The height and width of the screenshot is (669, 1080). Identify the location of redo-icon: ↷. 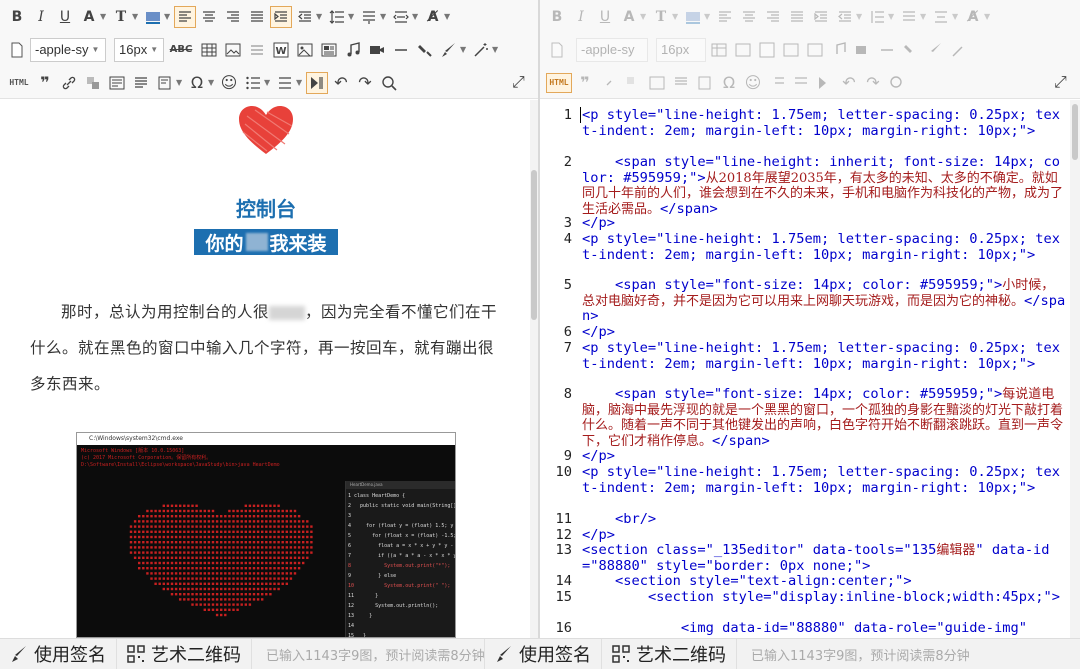
(365, 83).